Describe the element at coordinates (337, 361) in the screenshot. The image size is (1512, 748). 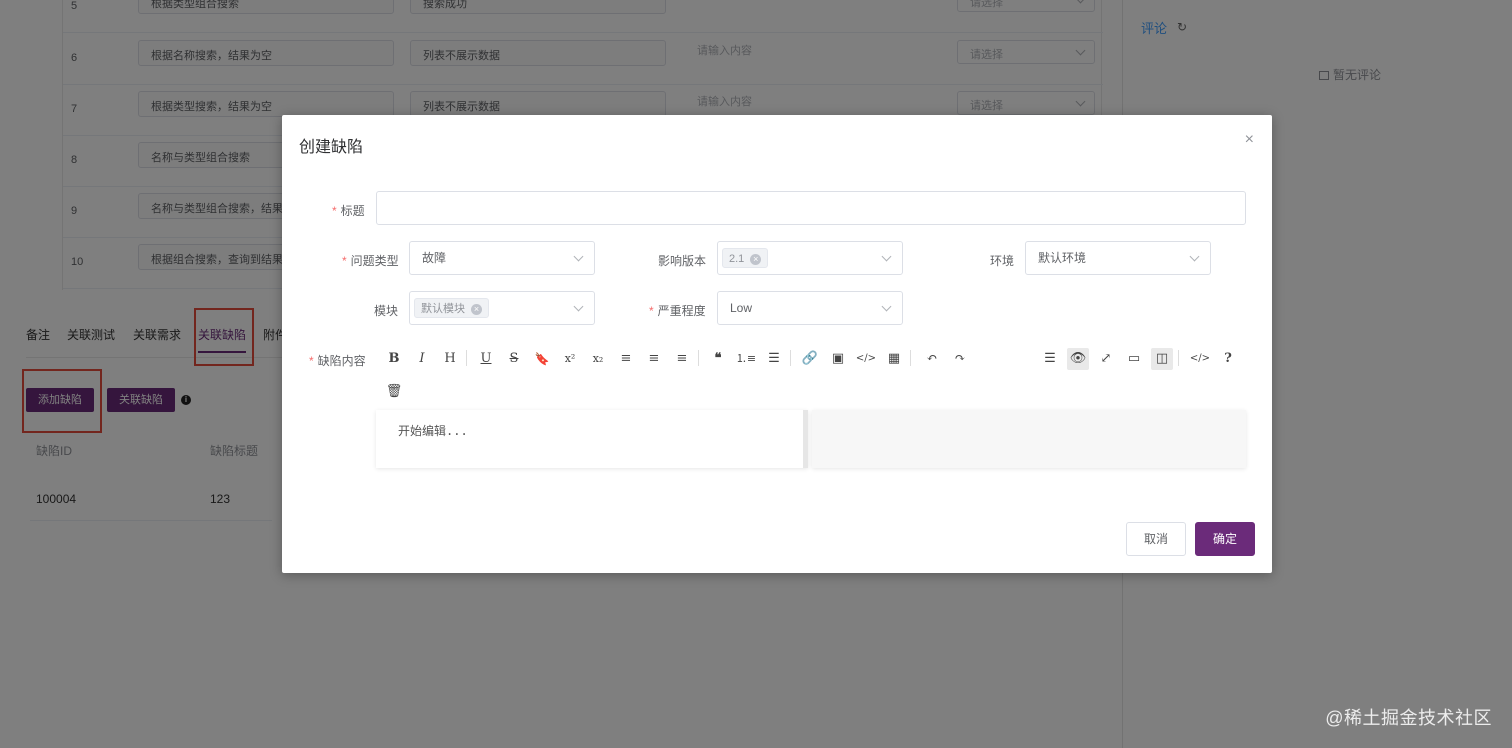
I see `content-label: * 缺陷内容` at that location.